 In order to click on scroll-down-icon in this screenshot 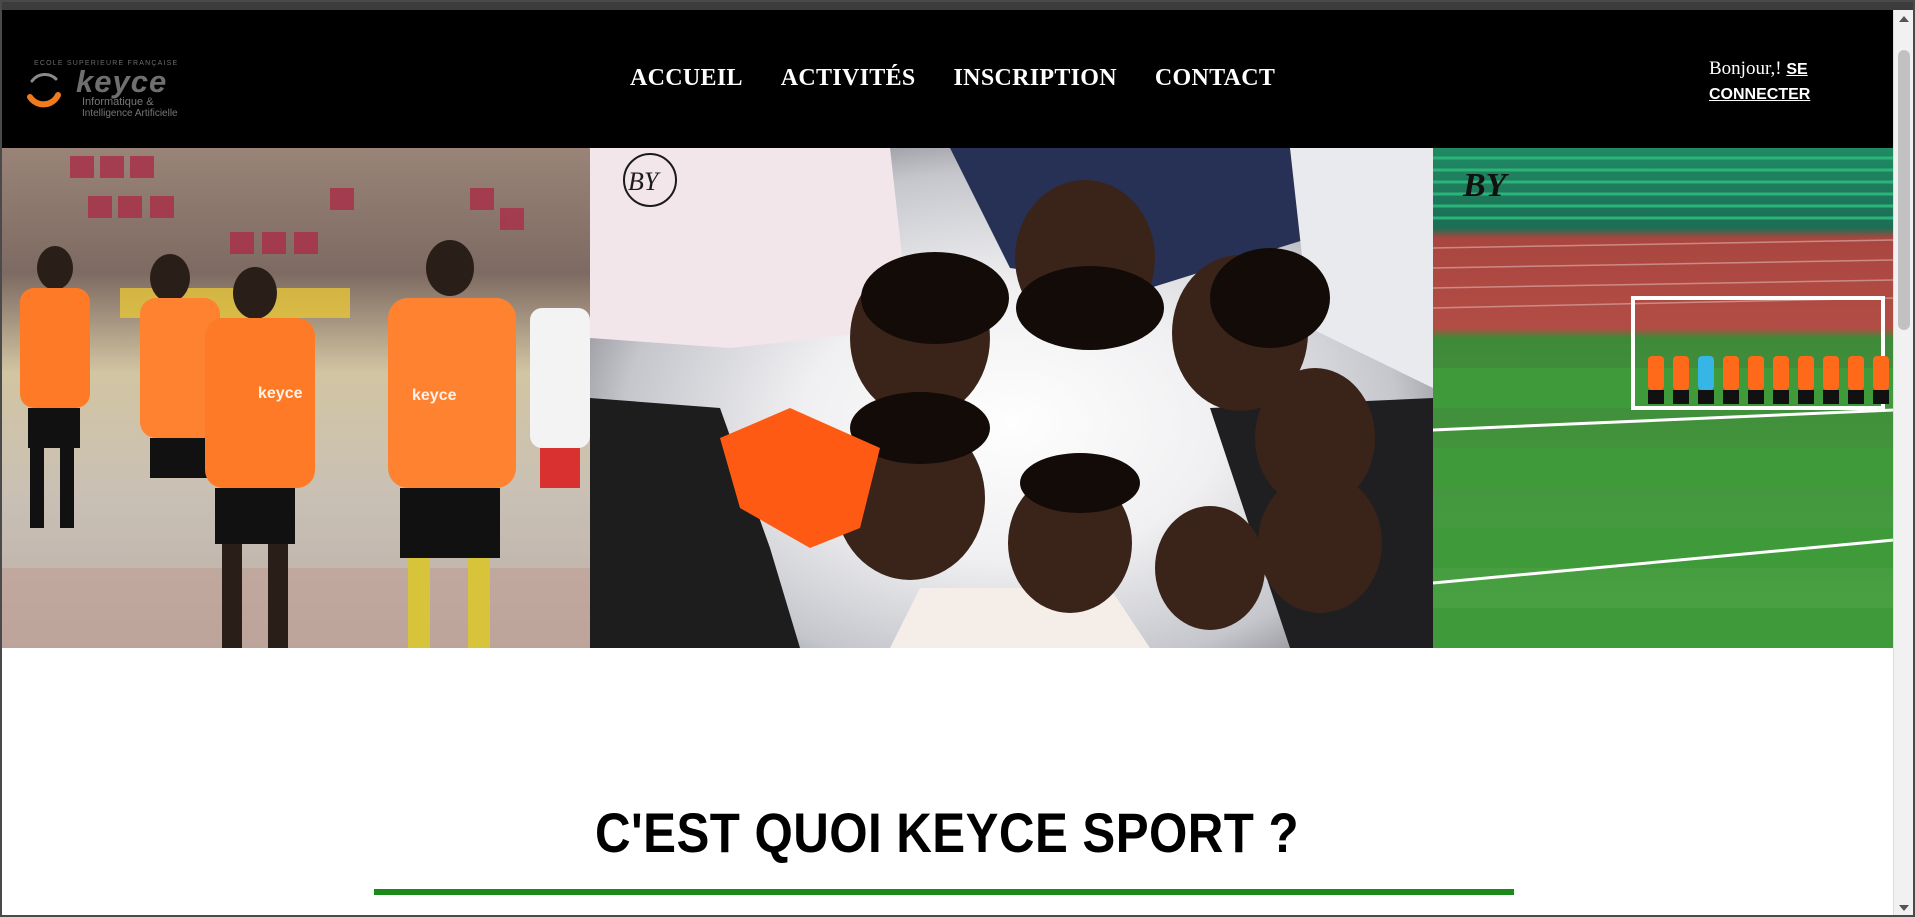, I will do `click(1904, 908)`.